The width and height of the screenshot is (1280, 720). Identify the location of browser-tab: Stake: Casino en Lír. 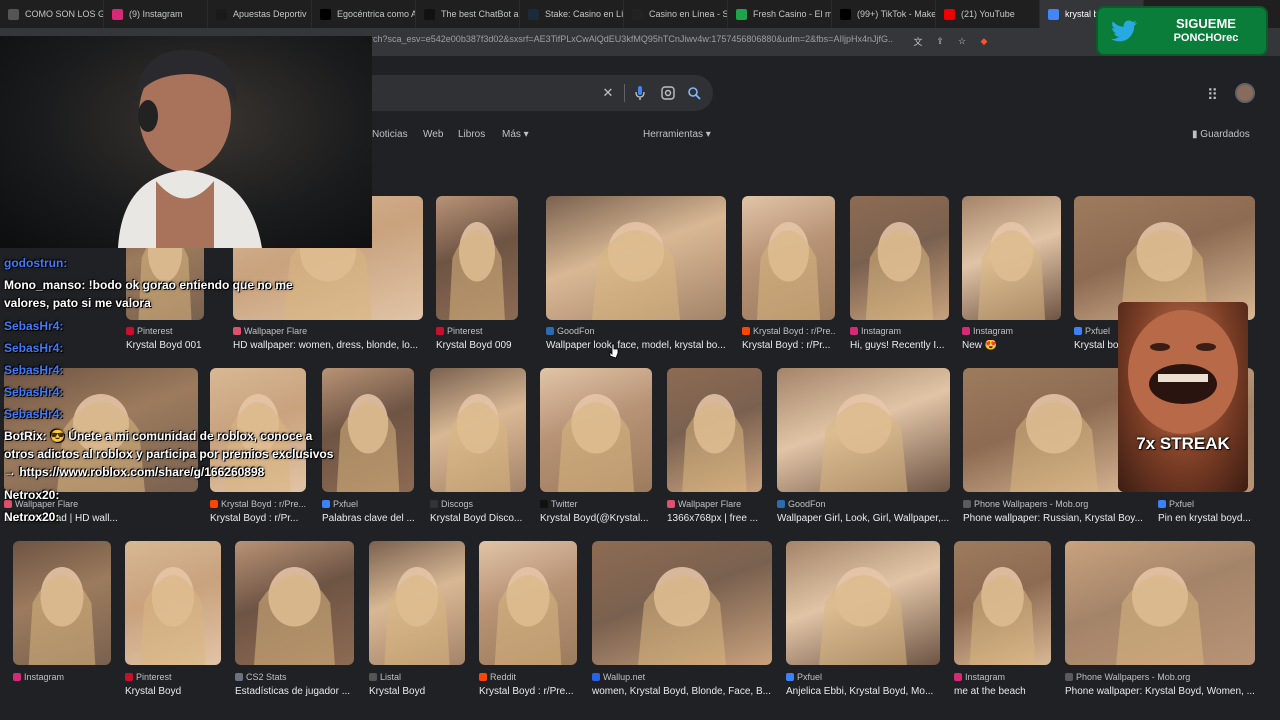
(572, 14).